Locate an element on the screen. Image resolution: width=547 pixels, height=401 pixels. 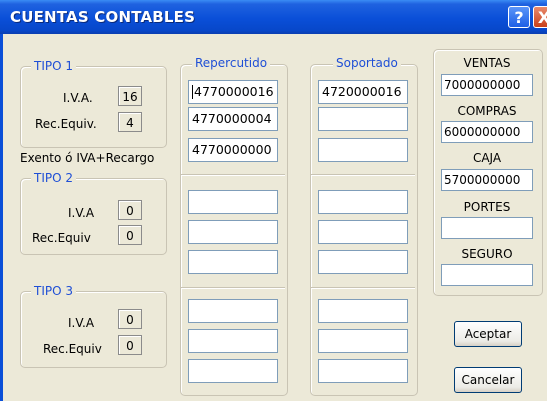
soportado-legend: Soportado is located at coordinates (367, 63).